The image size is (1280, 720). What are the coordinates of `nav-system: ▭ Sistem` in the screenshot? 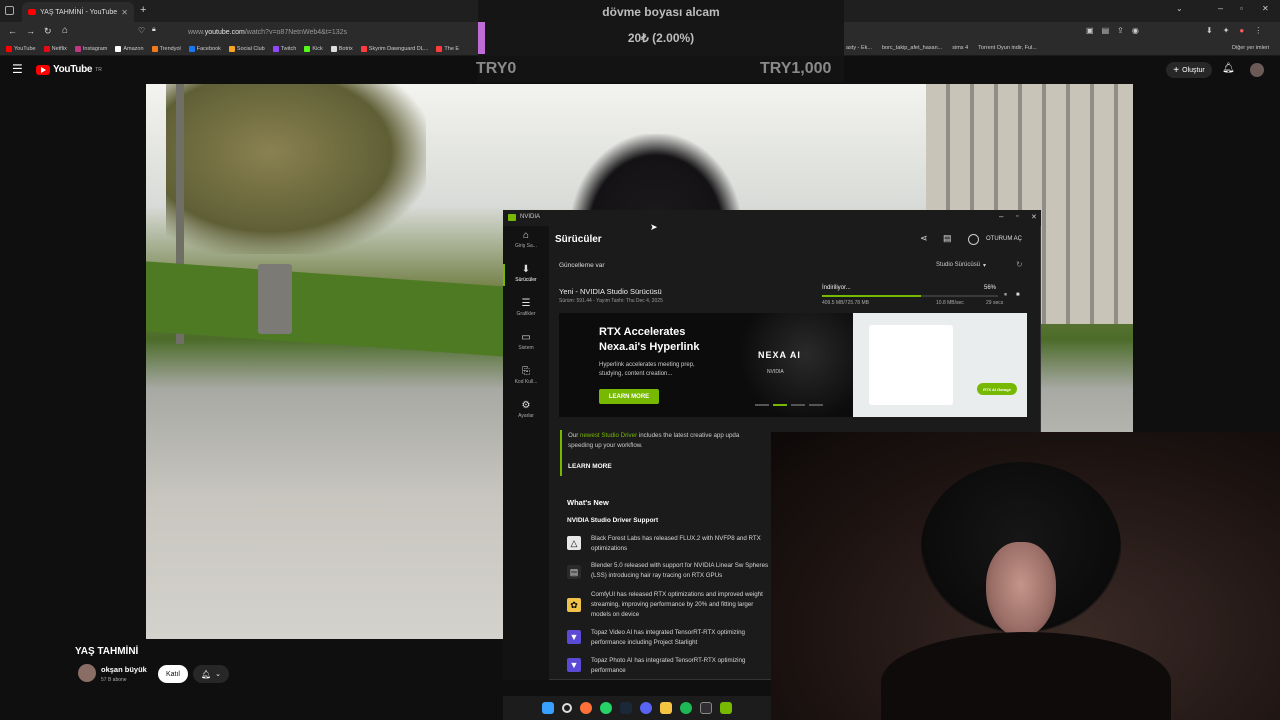 It's located at (526, 341).